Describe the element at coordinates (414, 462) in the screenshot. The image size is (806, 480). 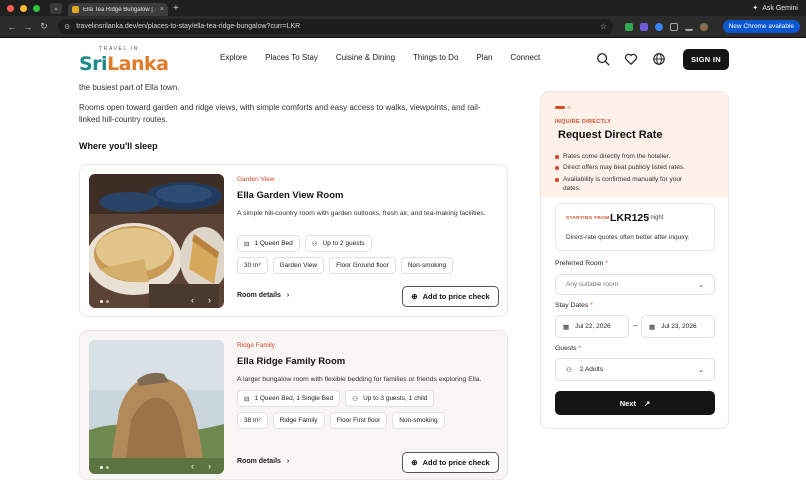
I see `plus-circle-icon: ⊕` at that location.